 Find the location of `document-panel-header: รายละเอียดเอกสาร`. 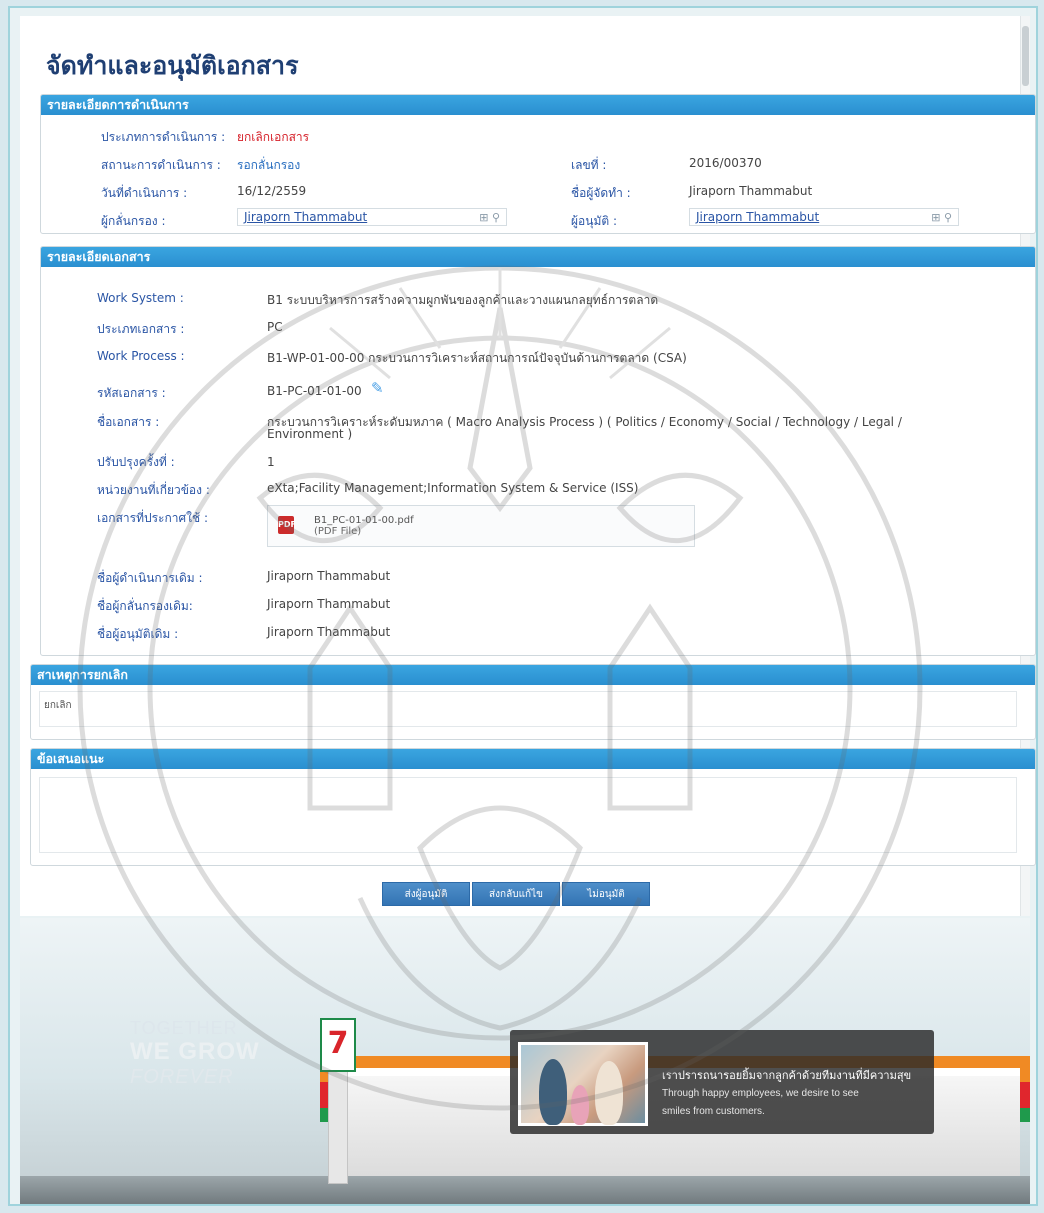

document-panel-header: รายละเอียดเอกสาร is located at coordinates (538, 257).